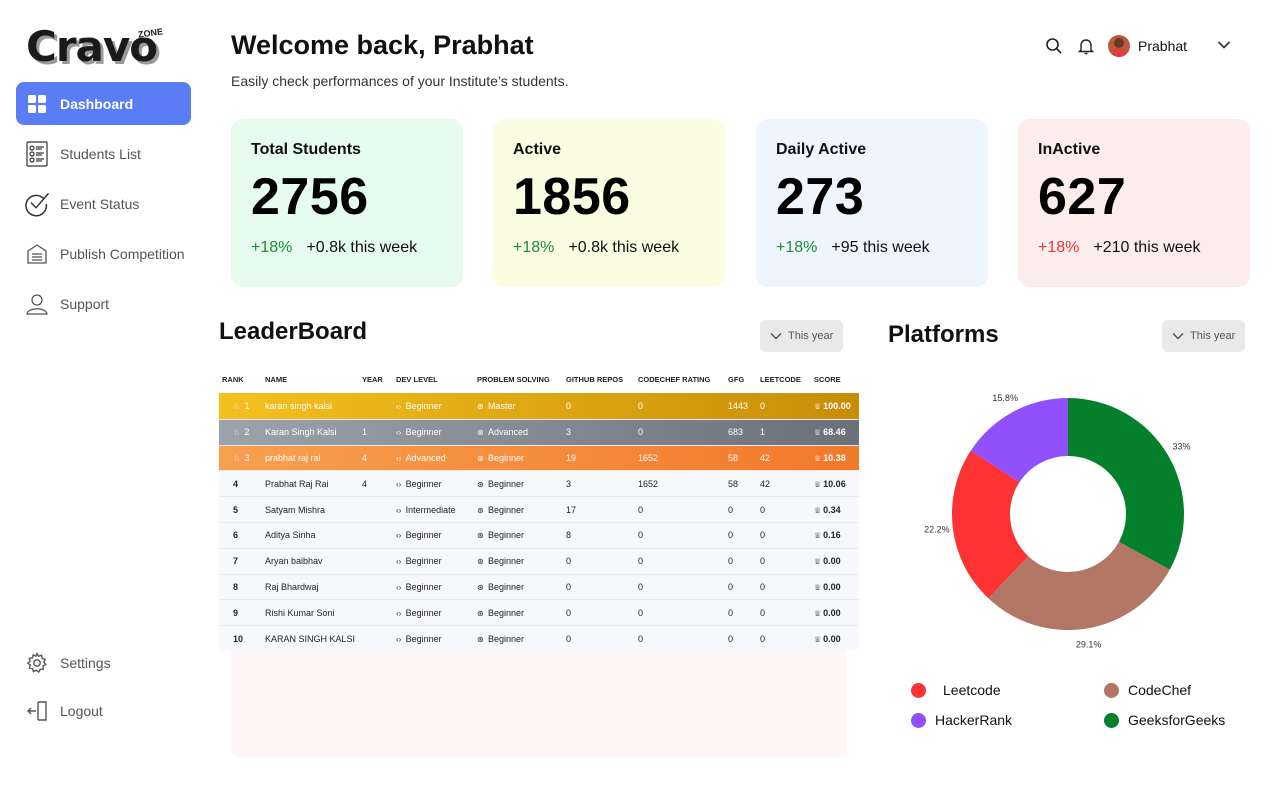 This screenshot has width=1280, height=800. Describe the element at coordinates (733, 457) in the screenshot. I see `cell-value: 58` at that location.